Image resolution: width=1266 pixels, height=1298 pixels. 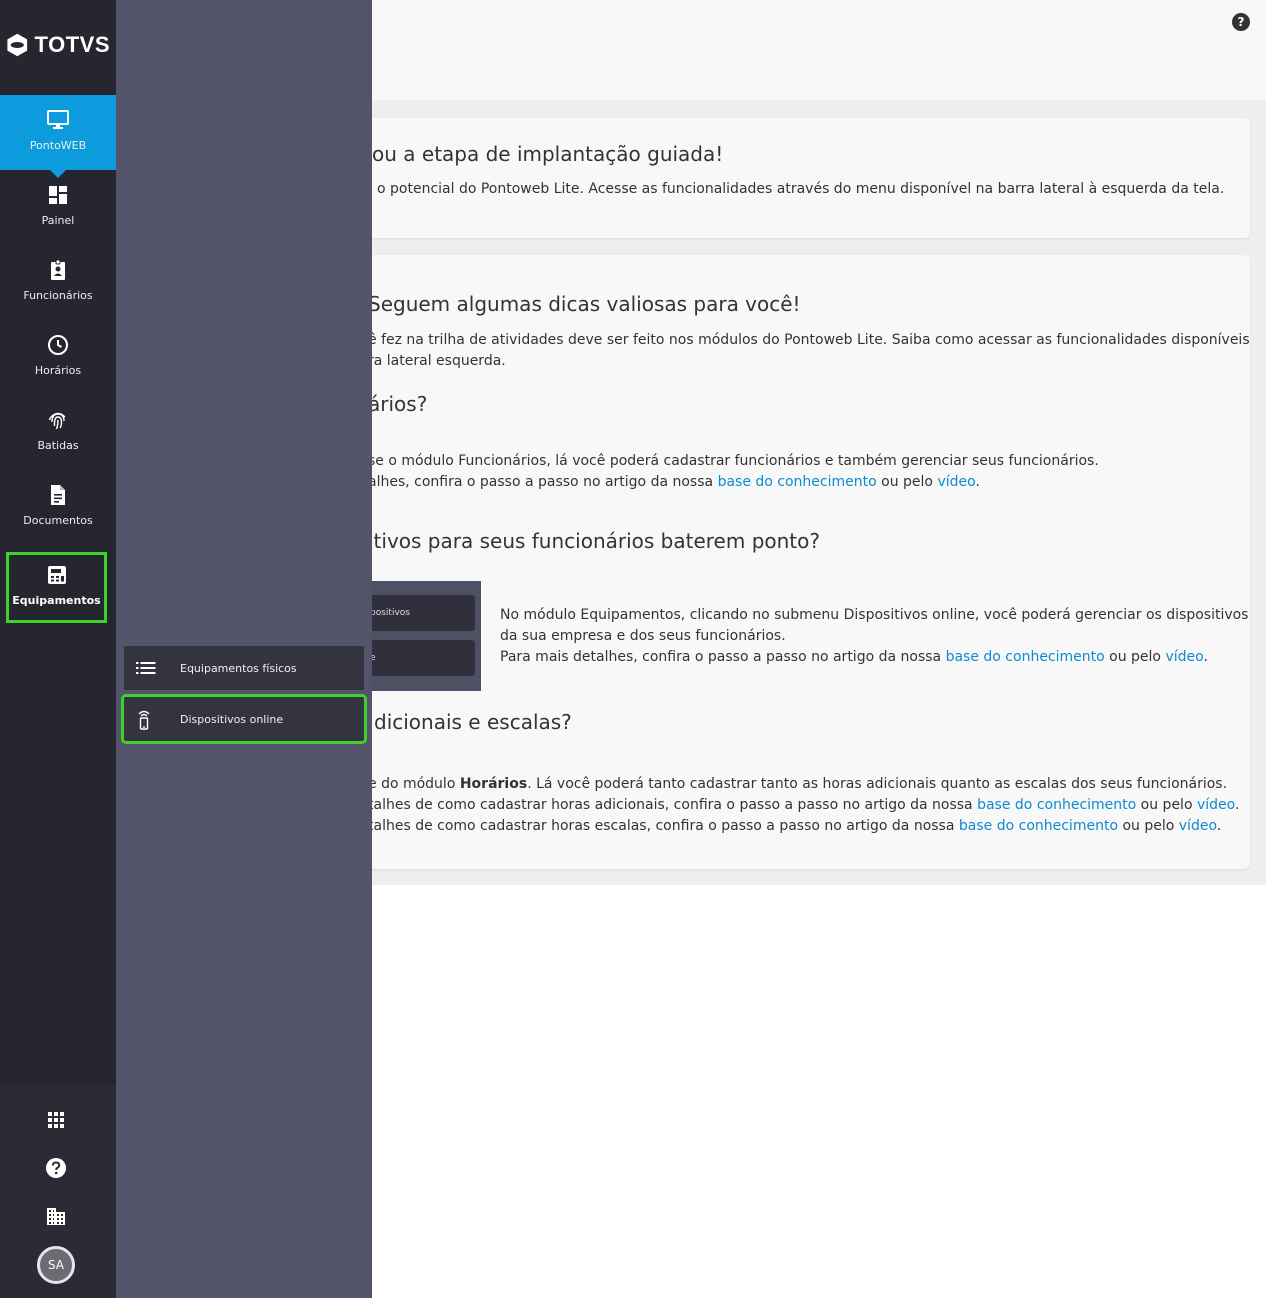 I want to click on sidebar-item-documentos: Documentos, so click(x=58, y=507).